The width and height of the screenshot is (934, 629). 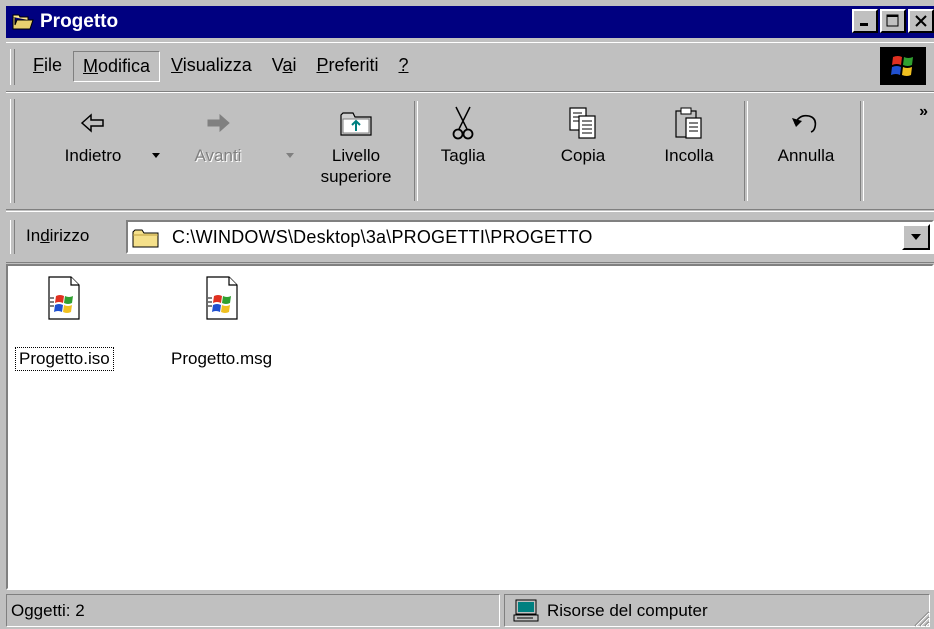 I want to click on toolbar-more-chevron: », so click(x=923, y=112).